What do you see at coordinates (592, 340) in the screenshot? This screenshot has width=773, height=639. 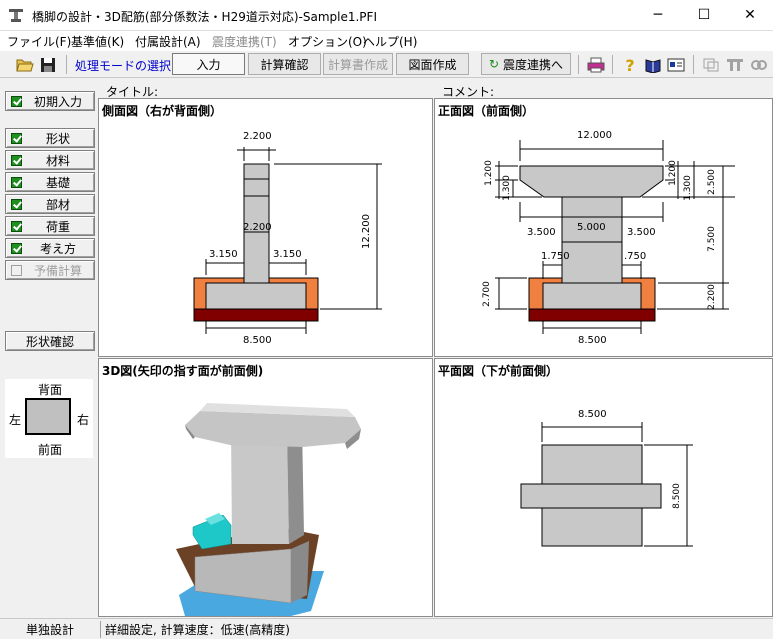 I see `front-dim-footing-width: 8.500` at bounding box center [592, 340].